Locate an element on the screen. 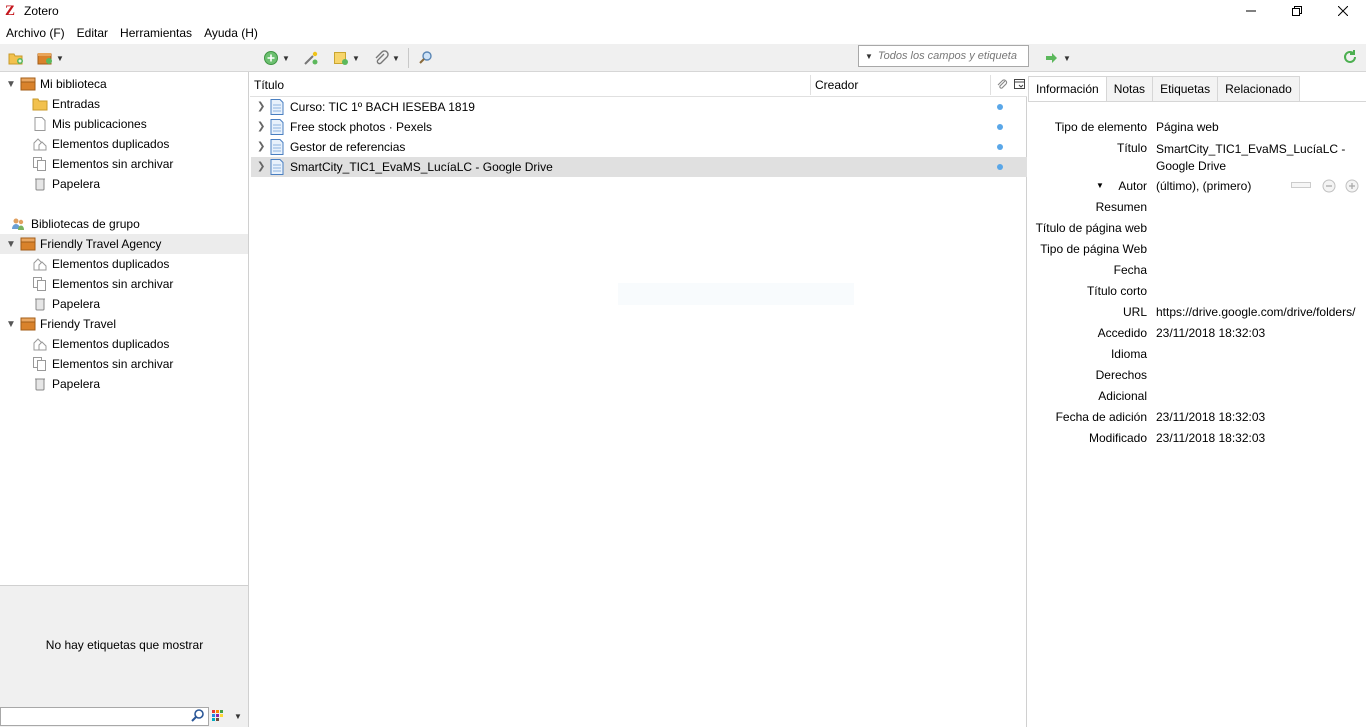 The width and height of the screenshot is (1366, 727). column-creator: Creador is located at coordinates (834, 84).